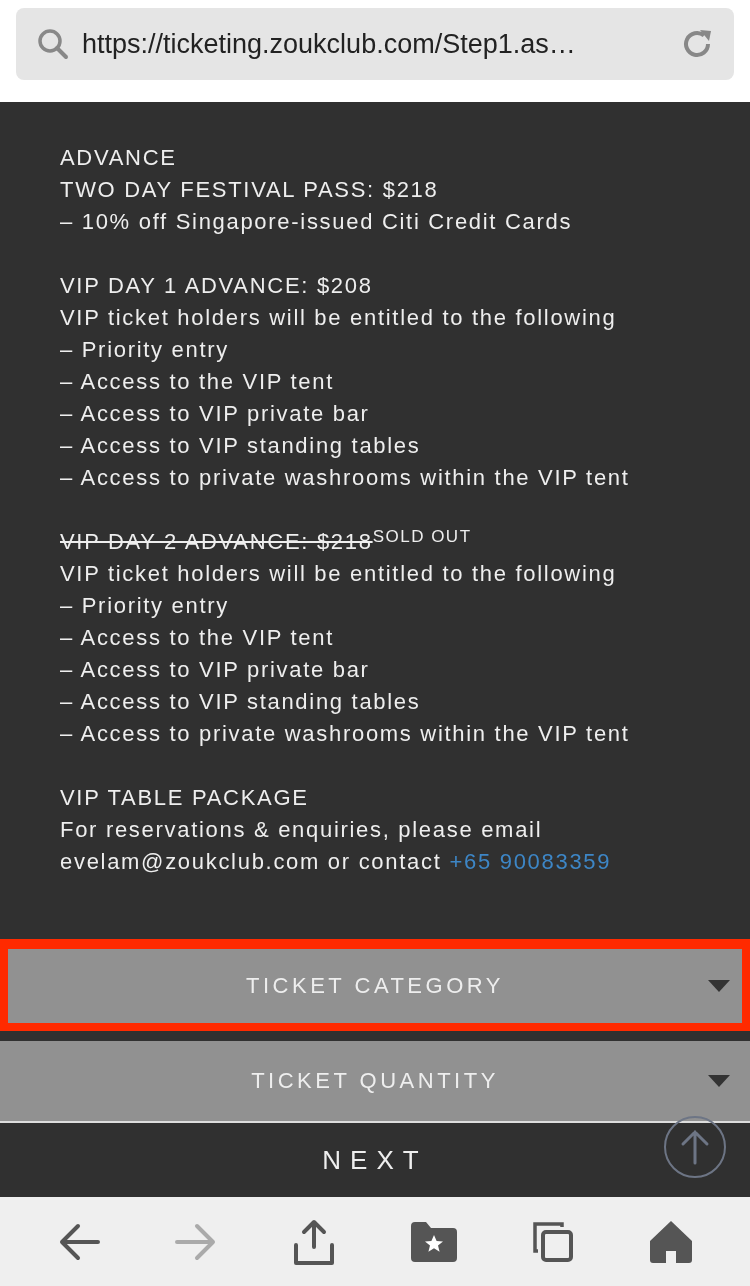 The width and height of the screenshot is (750, 1286). Describe the element at coordinates (53, 44) in the screenshot. I see `search-icon` at that location.